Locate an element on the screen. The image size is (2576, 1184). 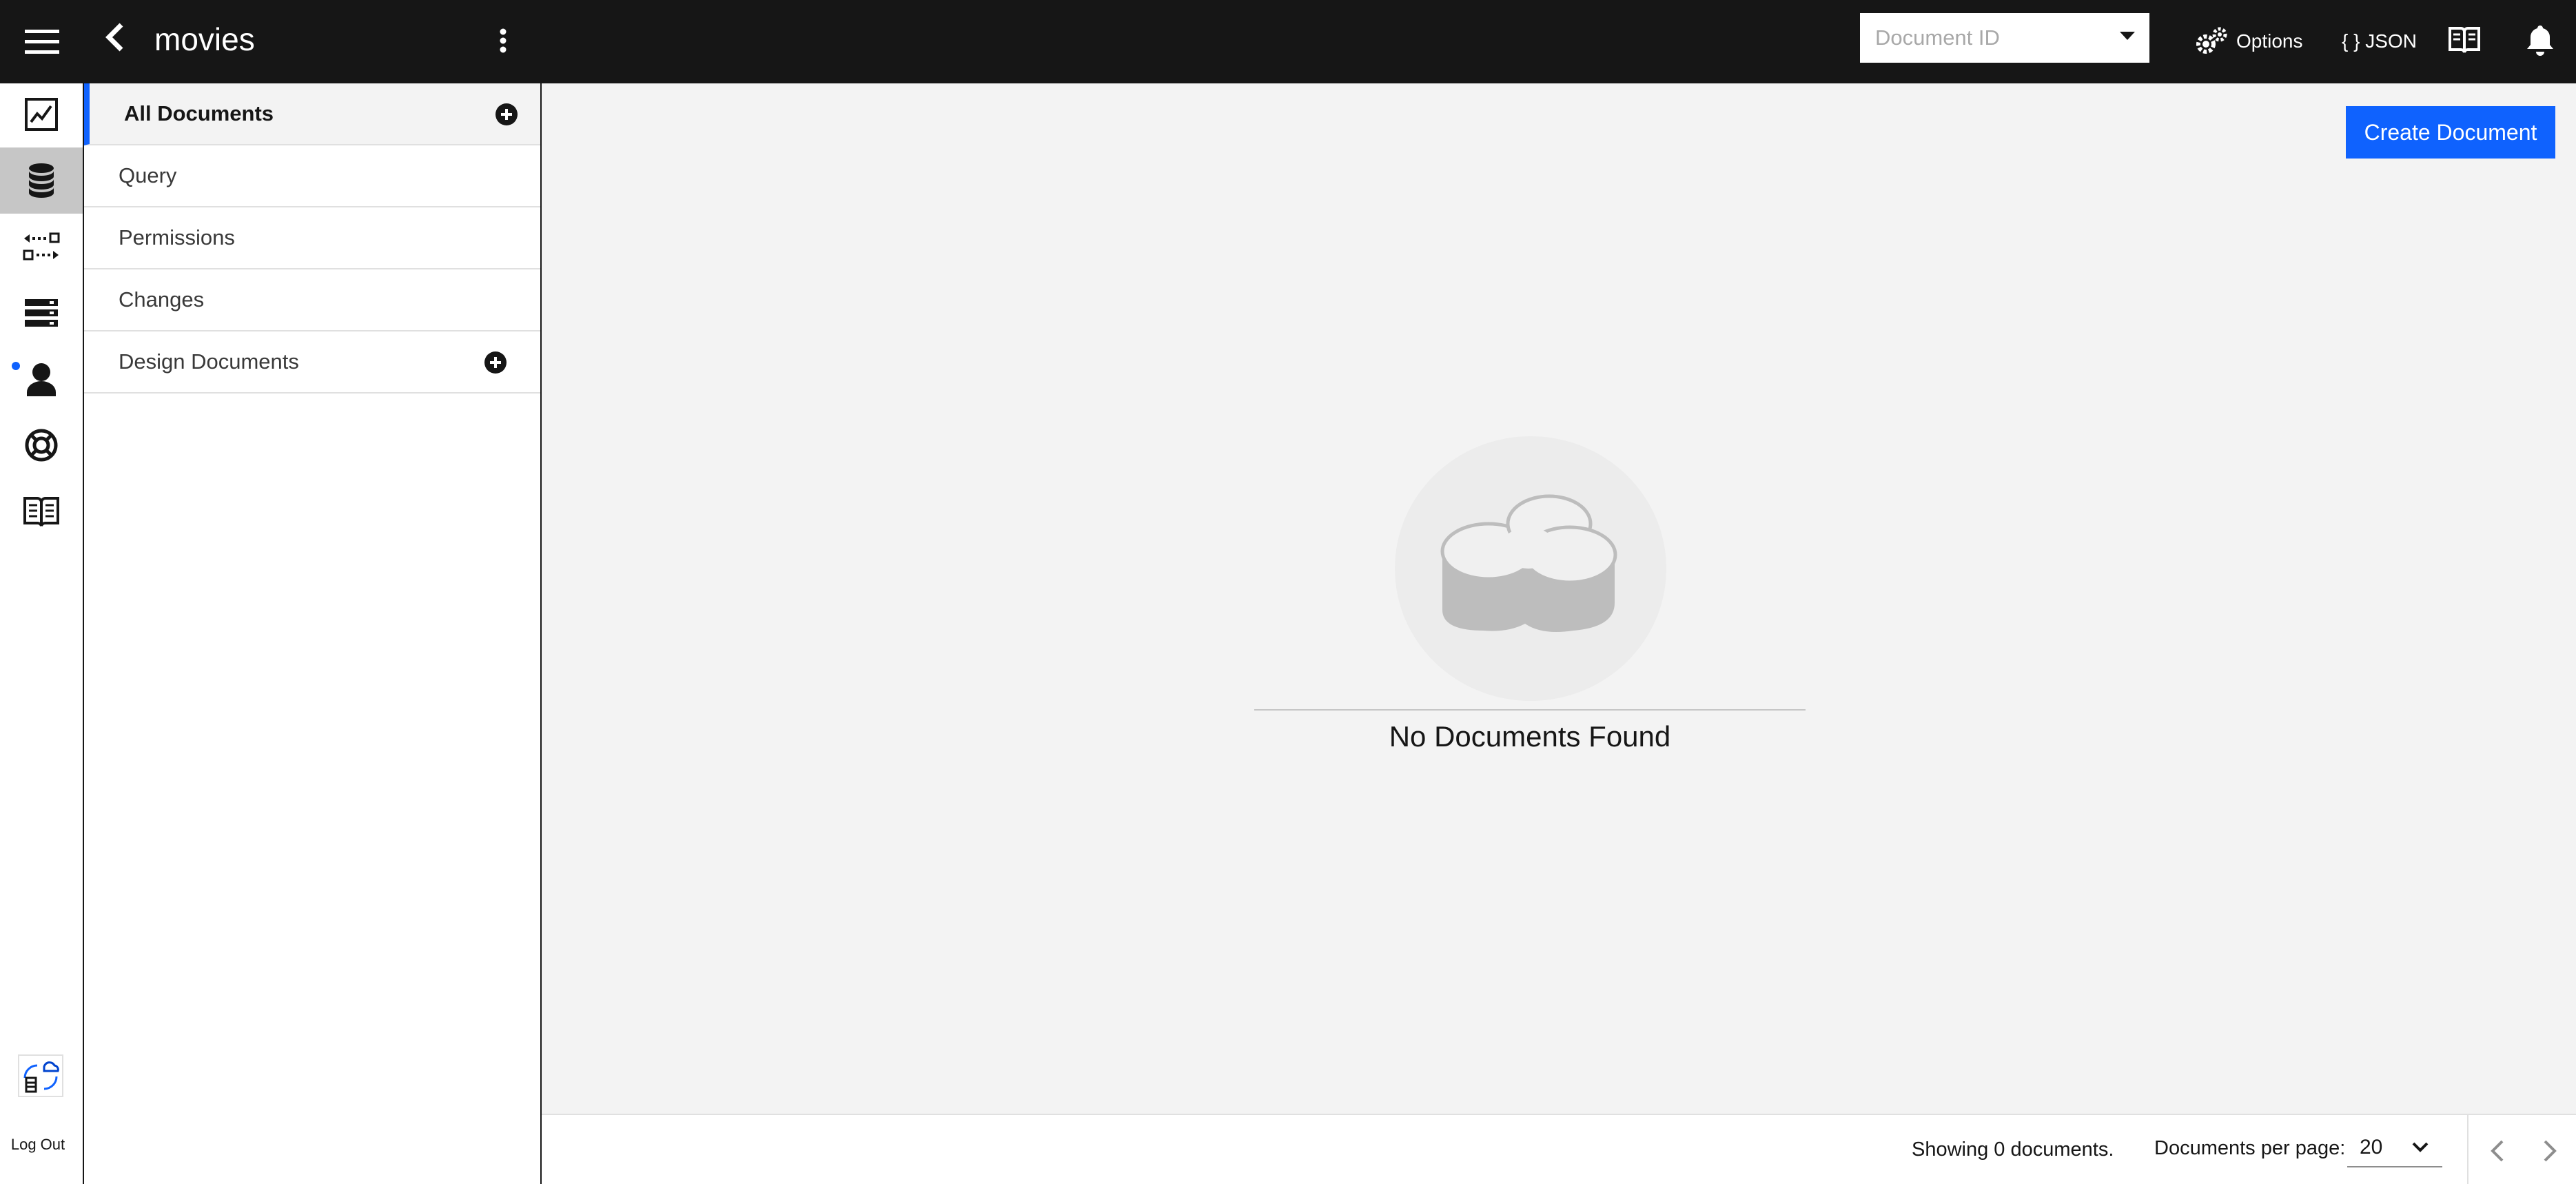
documentation-book-icon is located at coordinates (41, 512).